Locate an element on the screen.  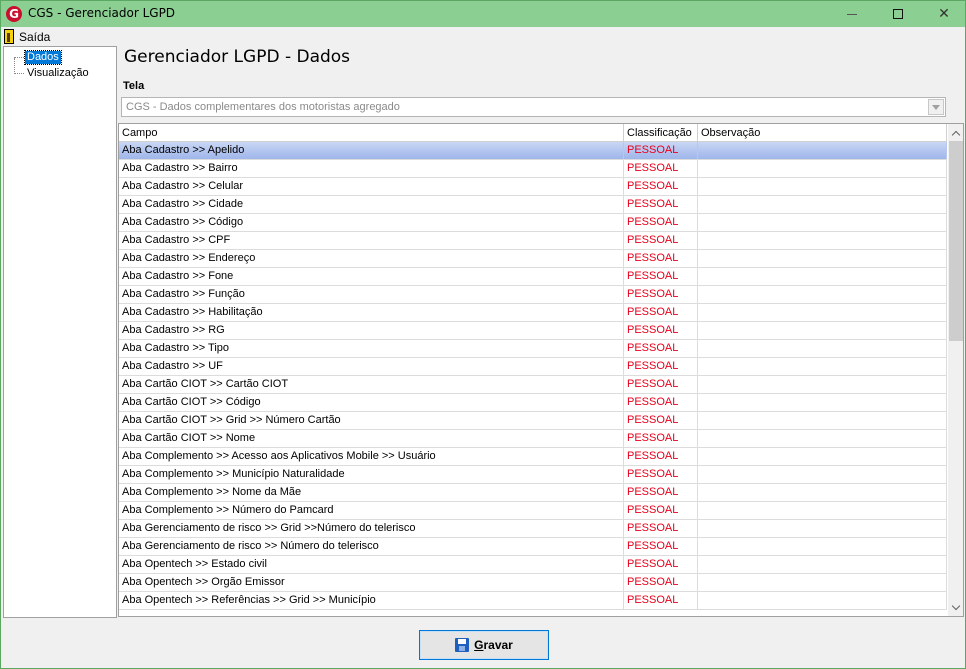
table-row: Aba Opentech >> Orgão Emissor PESSOAL is located at coordinates (533, 583).